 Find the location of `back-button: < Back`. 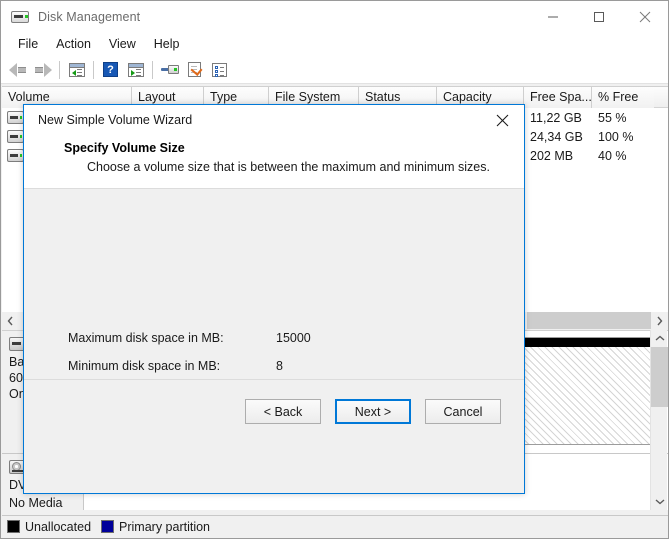

back-button: < Back is located at coordinates (283, 411).